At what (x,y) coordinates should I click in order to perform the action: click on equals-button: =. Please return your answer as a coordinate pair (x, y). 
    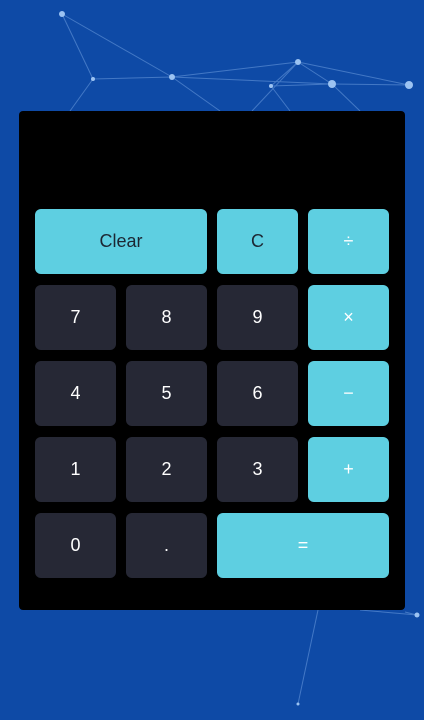
    Looking at the image, I should click on (303, 545).